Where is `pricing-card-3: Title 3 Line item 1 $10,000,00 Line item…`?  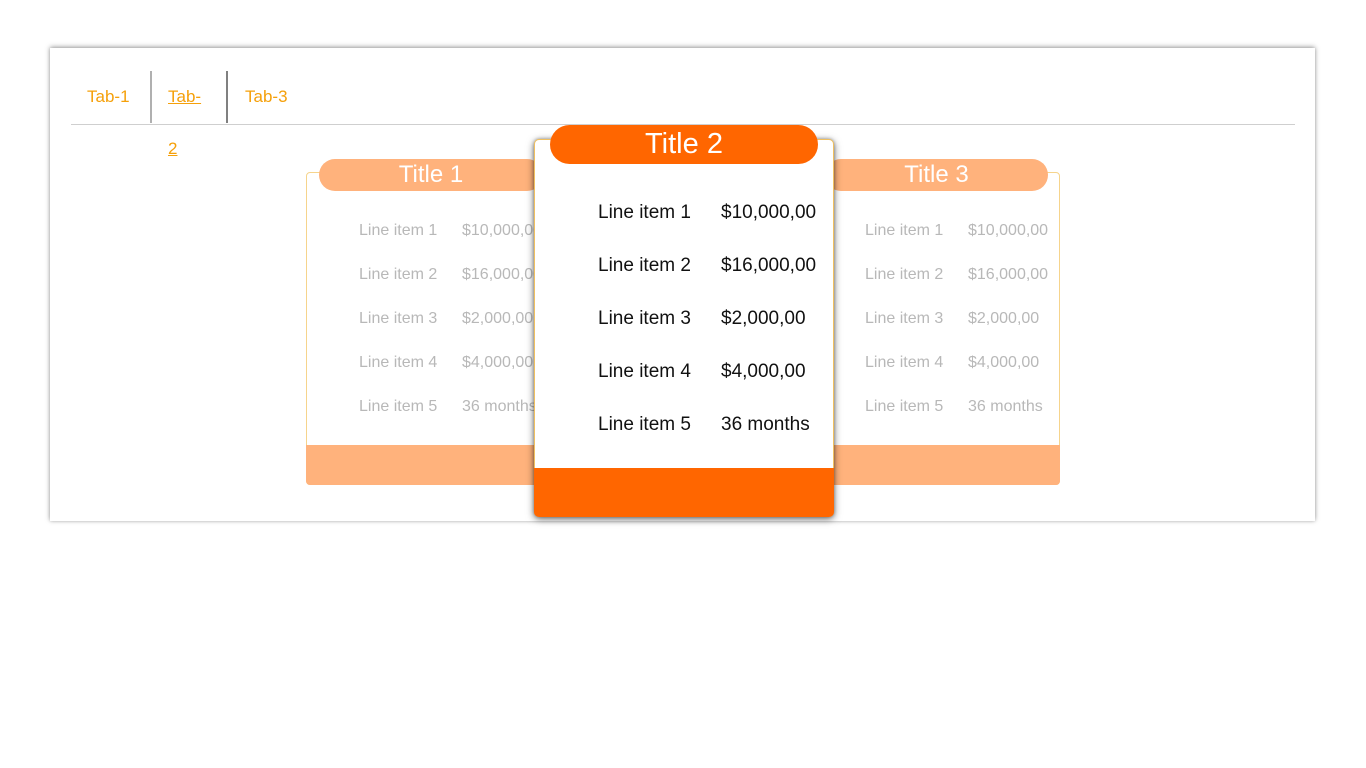
pricing-card-3: Title 3 Line item 1 $10,000,00 Line item… is located at coordinates (942, 322).